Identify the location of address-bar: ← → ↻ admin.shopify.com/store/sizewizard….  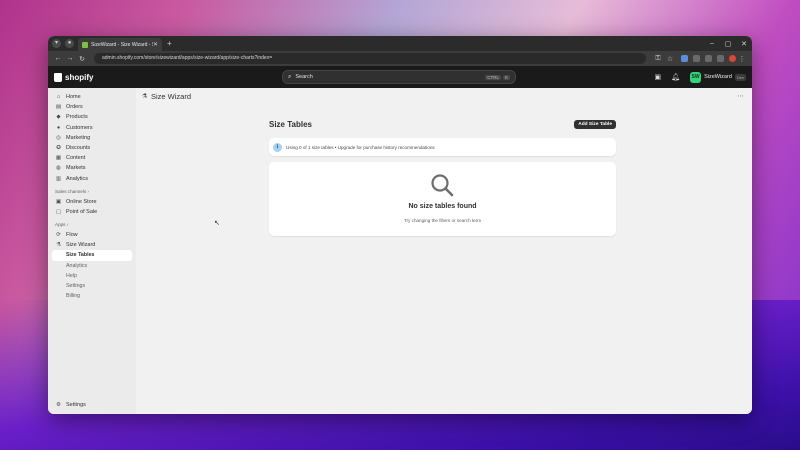
(400, 58).